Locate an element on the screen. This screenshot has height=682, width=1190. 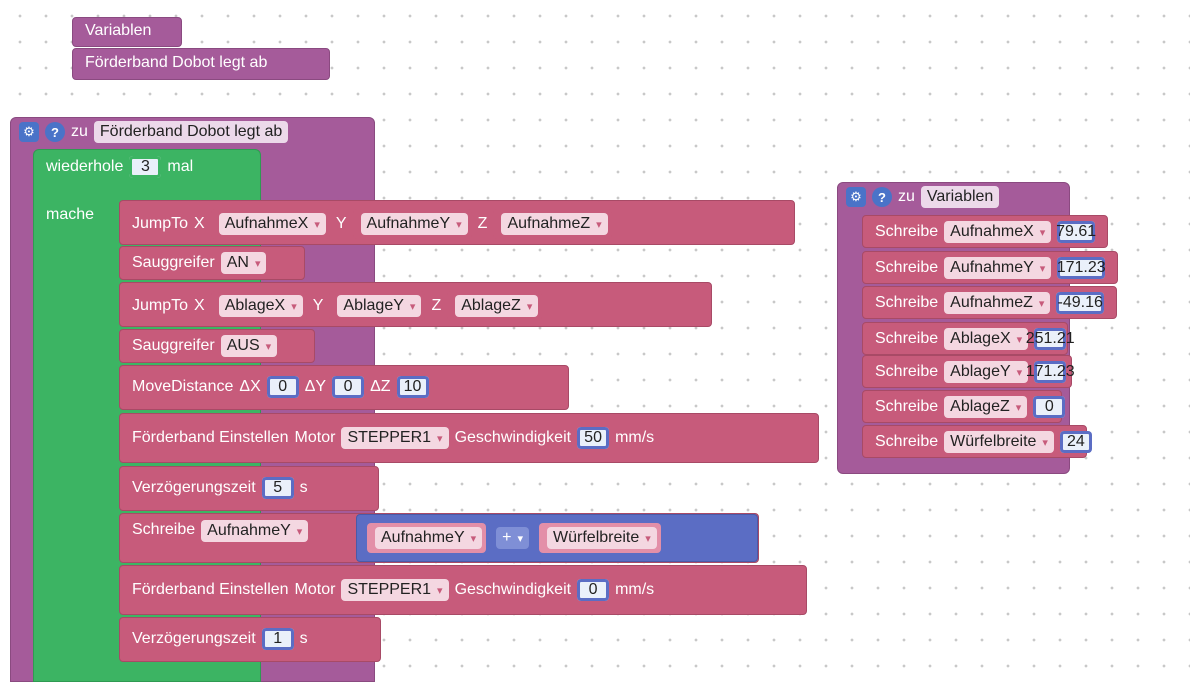
movedistance-block: MoveDistance ΔX 0 ΔY 0 ΔZ 10 is located at coordinates (344, 387).